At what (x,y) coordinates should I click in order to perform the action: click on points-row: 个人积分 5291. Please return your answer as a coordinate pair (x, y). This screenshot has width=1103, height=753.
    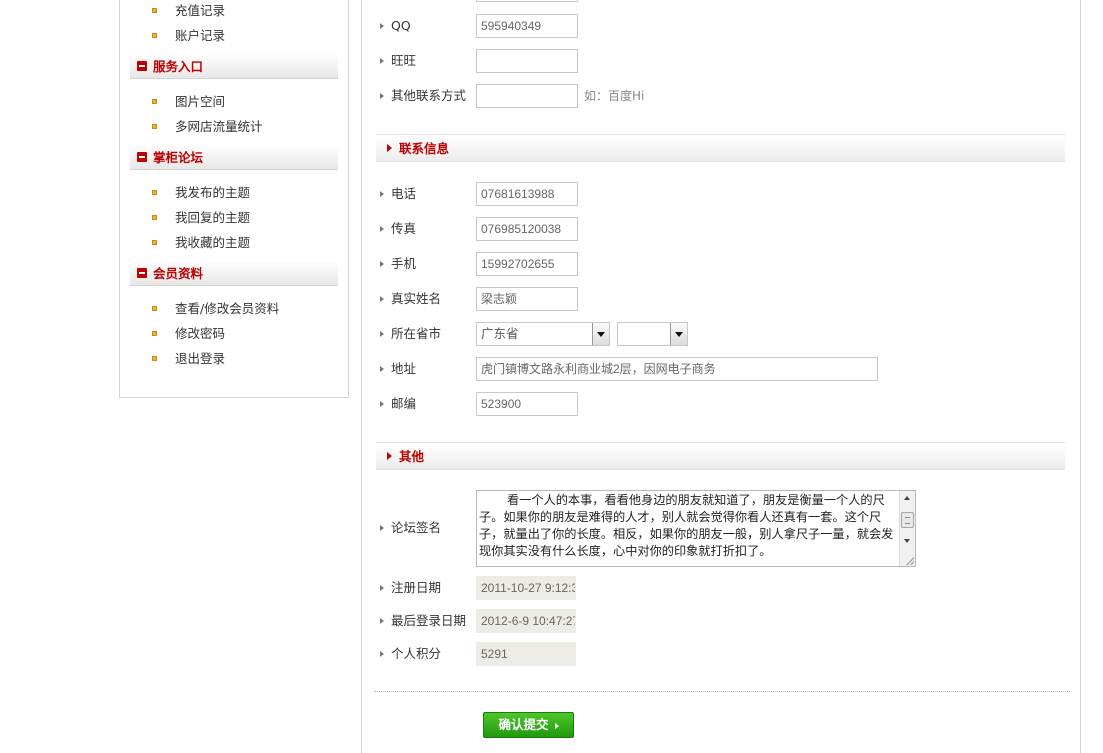
    Looking at the image, I should click on (676, 654).